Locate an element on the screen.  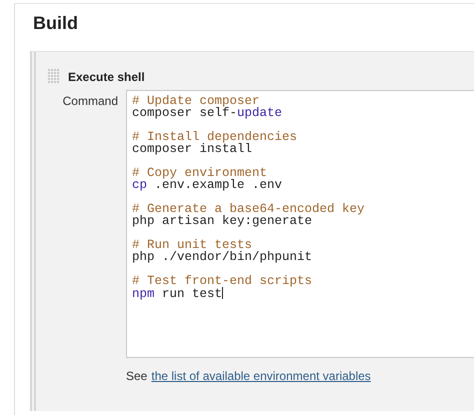
code-line: # Generate a base64-encoded key is located at coordinates (248, 209).